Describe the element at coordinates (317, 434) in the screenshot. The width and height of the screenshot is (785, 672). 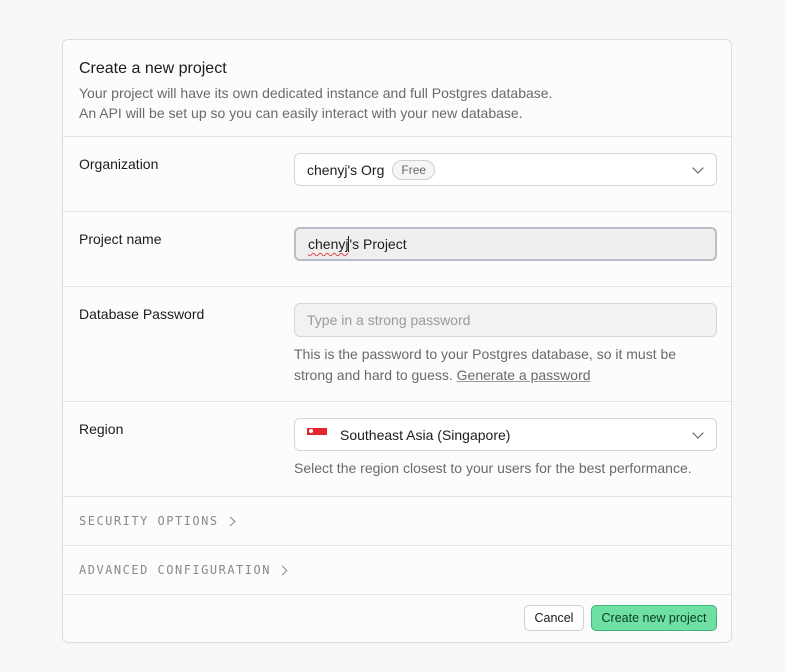
I see `singapore-flag-icon` at that location.